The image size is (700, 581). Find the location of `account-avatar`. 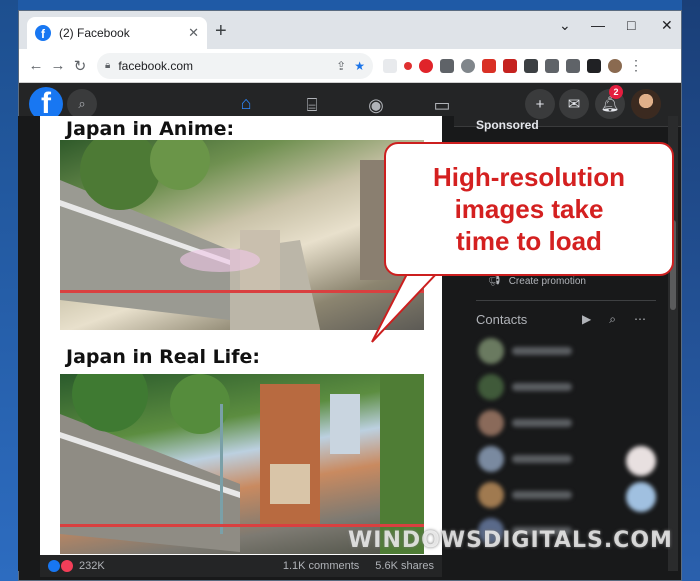

account-avatar is located at coordinates (646, 104).